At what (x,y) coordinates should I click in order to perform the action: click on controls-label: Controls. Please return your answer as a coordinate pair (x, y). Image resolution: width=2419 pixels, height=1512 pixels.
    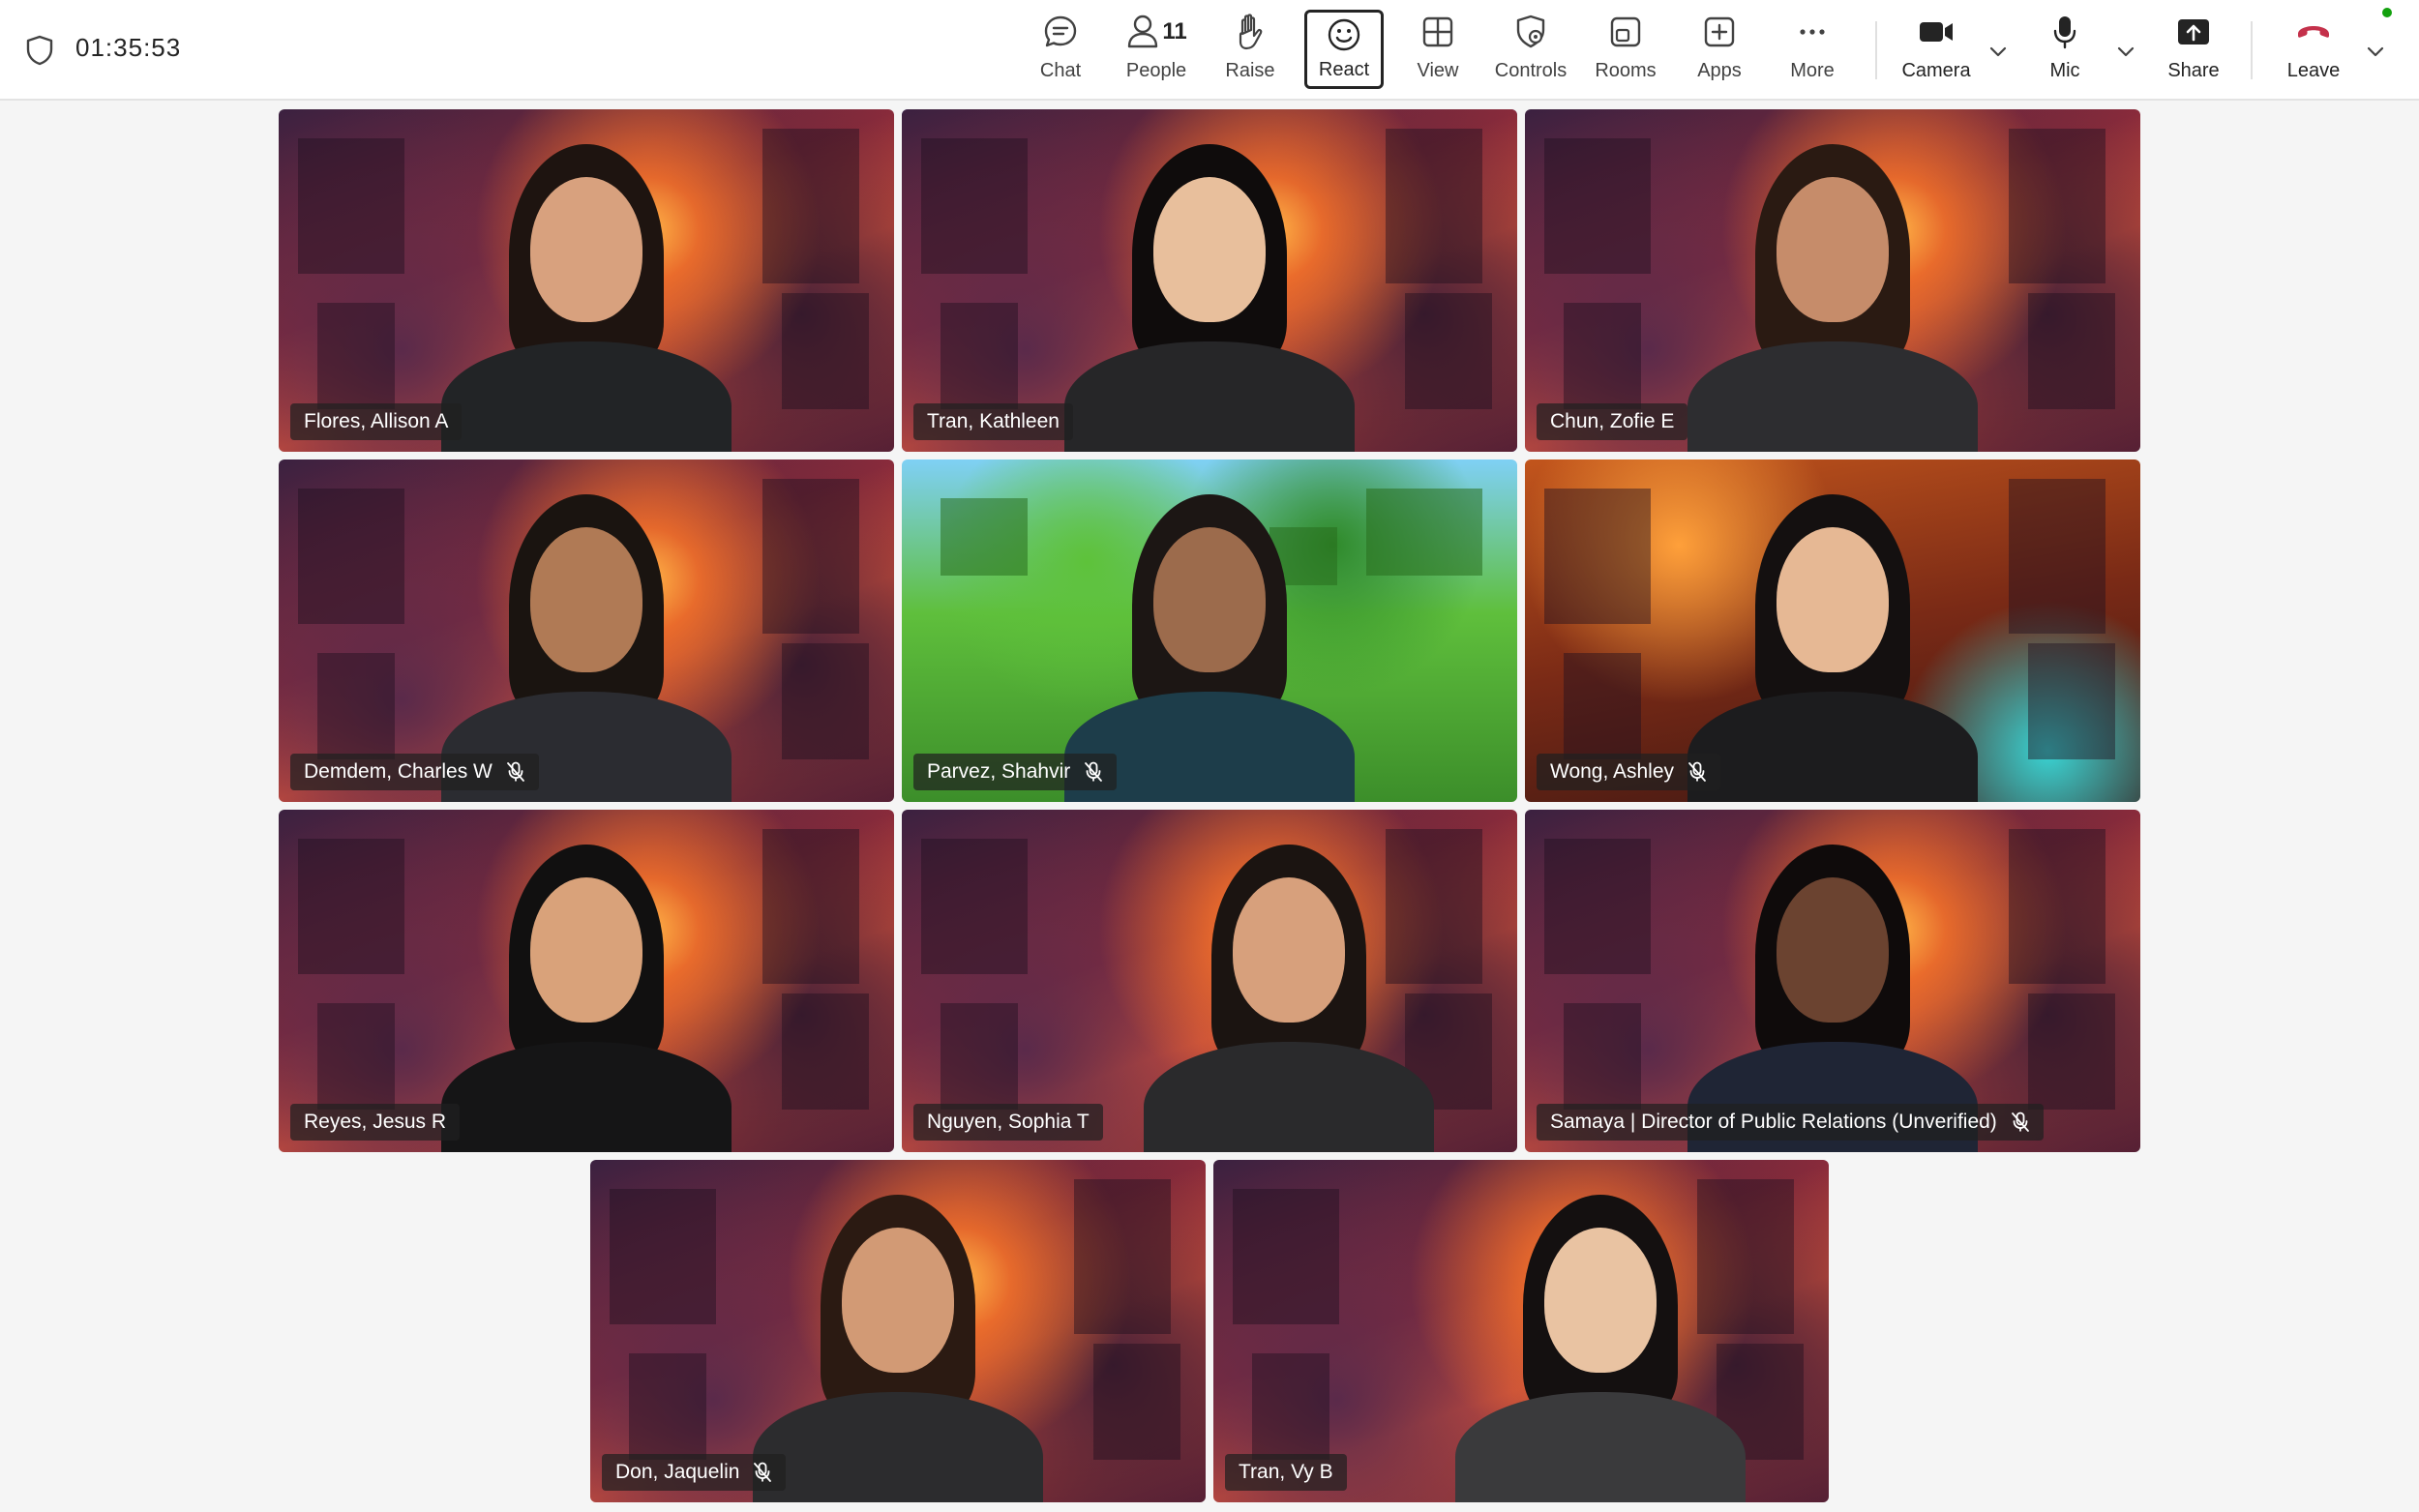
    Looking at the image, I should click on (1531, 71).